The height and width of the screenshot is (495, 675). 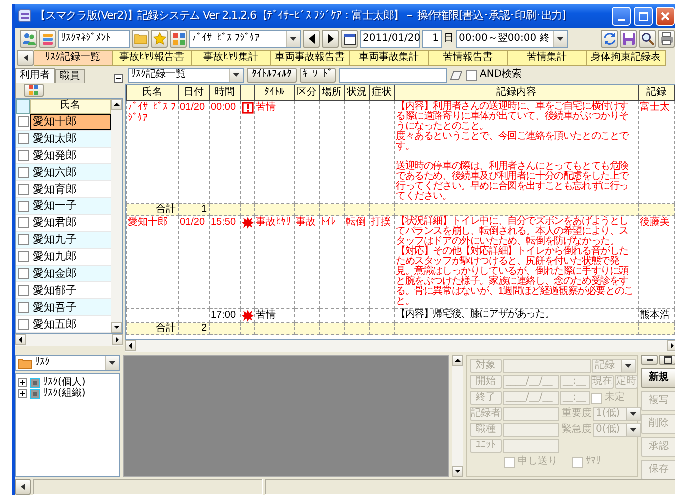 I want to click on column-header: 日付, so click(x=194, y=92).